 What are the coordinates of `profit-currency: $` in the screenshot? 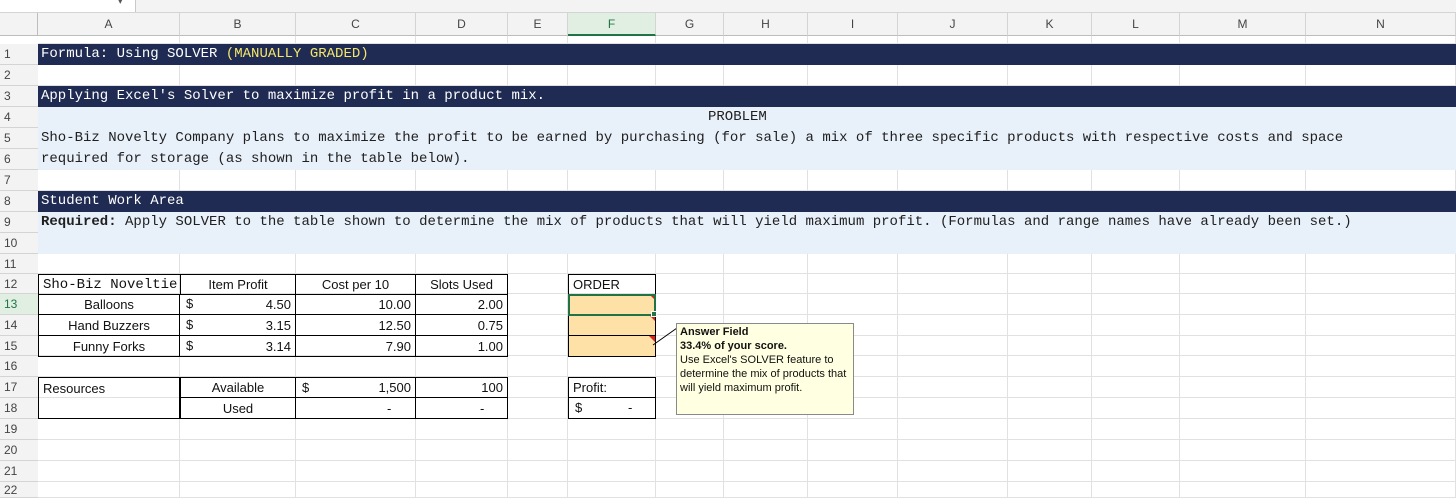 It's located at (579, 407).